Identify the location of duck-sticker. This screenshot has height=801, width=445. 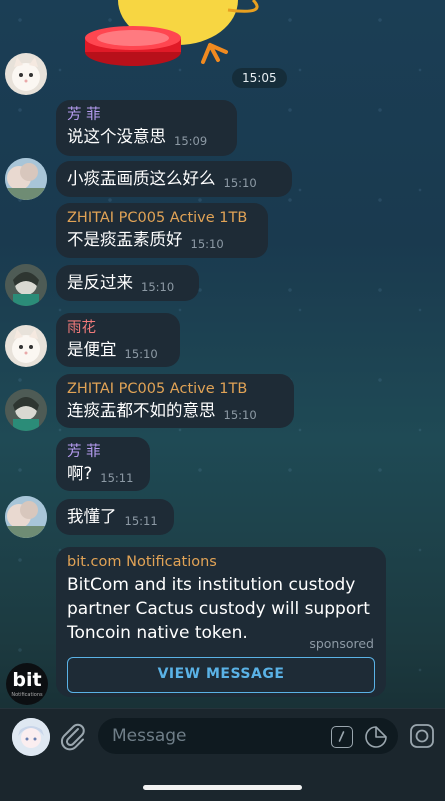
(178, 35).